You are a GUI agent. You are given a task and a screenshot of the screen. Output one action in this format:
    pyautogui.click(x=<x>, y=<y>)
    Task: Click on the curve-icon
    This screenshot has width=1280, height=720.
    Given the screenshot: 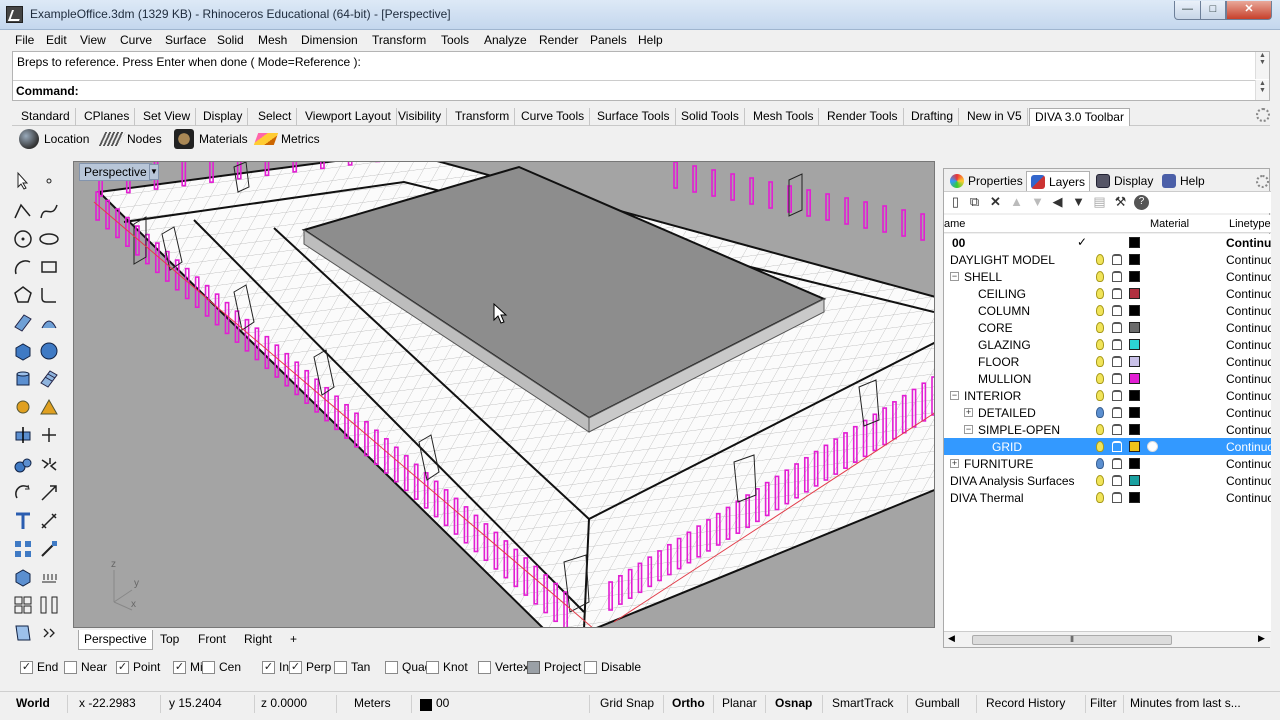 What is the action you would take?
    pyautogui.click(x=49, y=211)
    